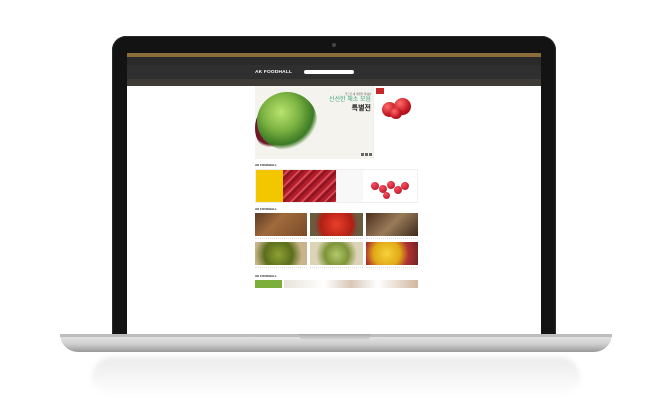 Image resolution: width=670 pixels, height=413 pixels. What do you see at coordinates (329, 72) in the screenshot?
I see `search-input` at bounding box center [329, 72].